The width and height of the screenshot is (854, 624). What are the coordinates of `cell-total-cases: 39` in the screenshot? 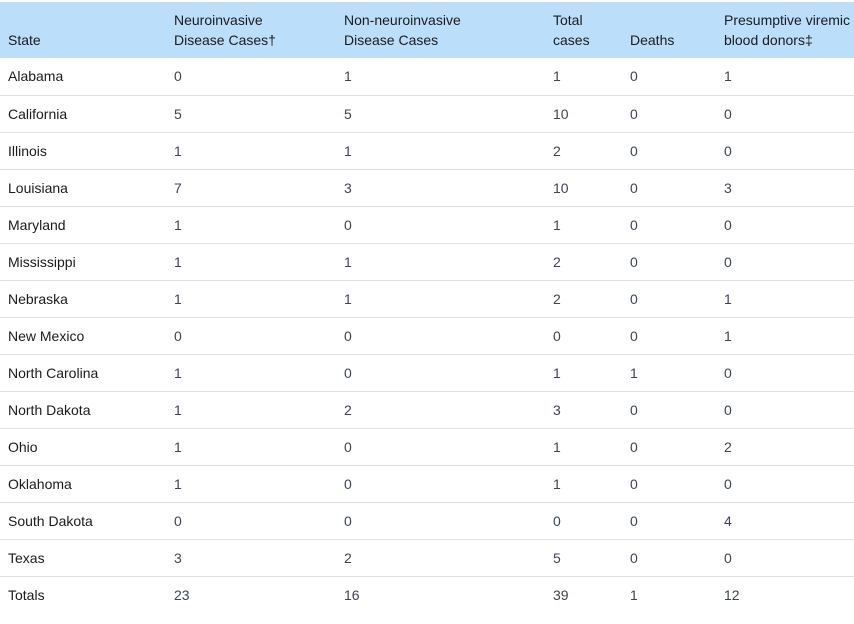 It's located at (561, 594).